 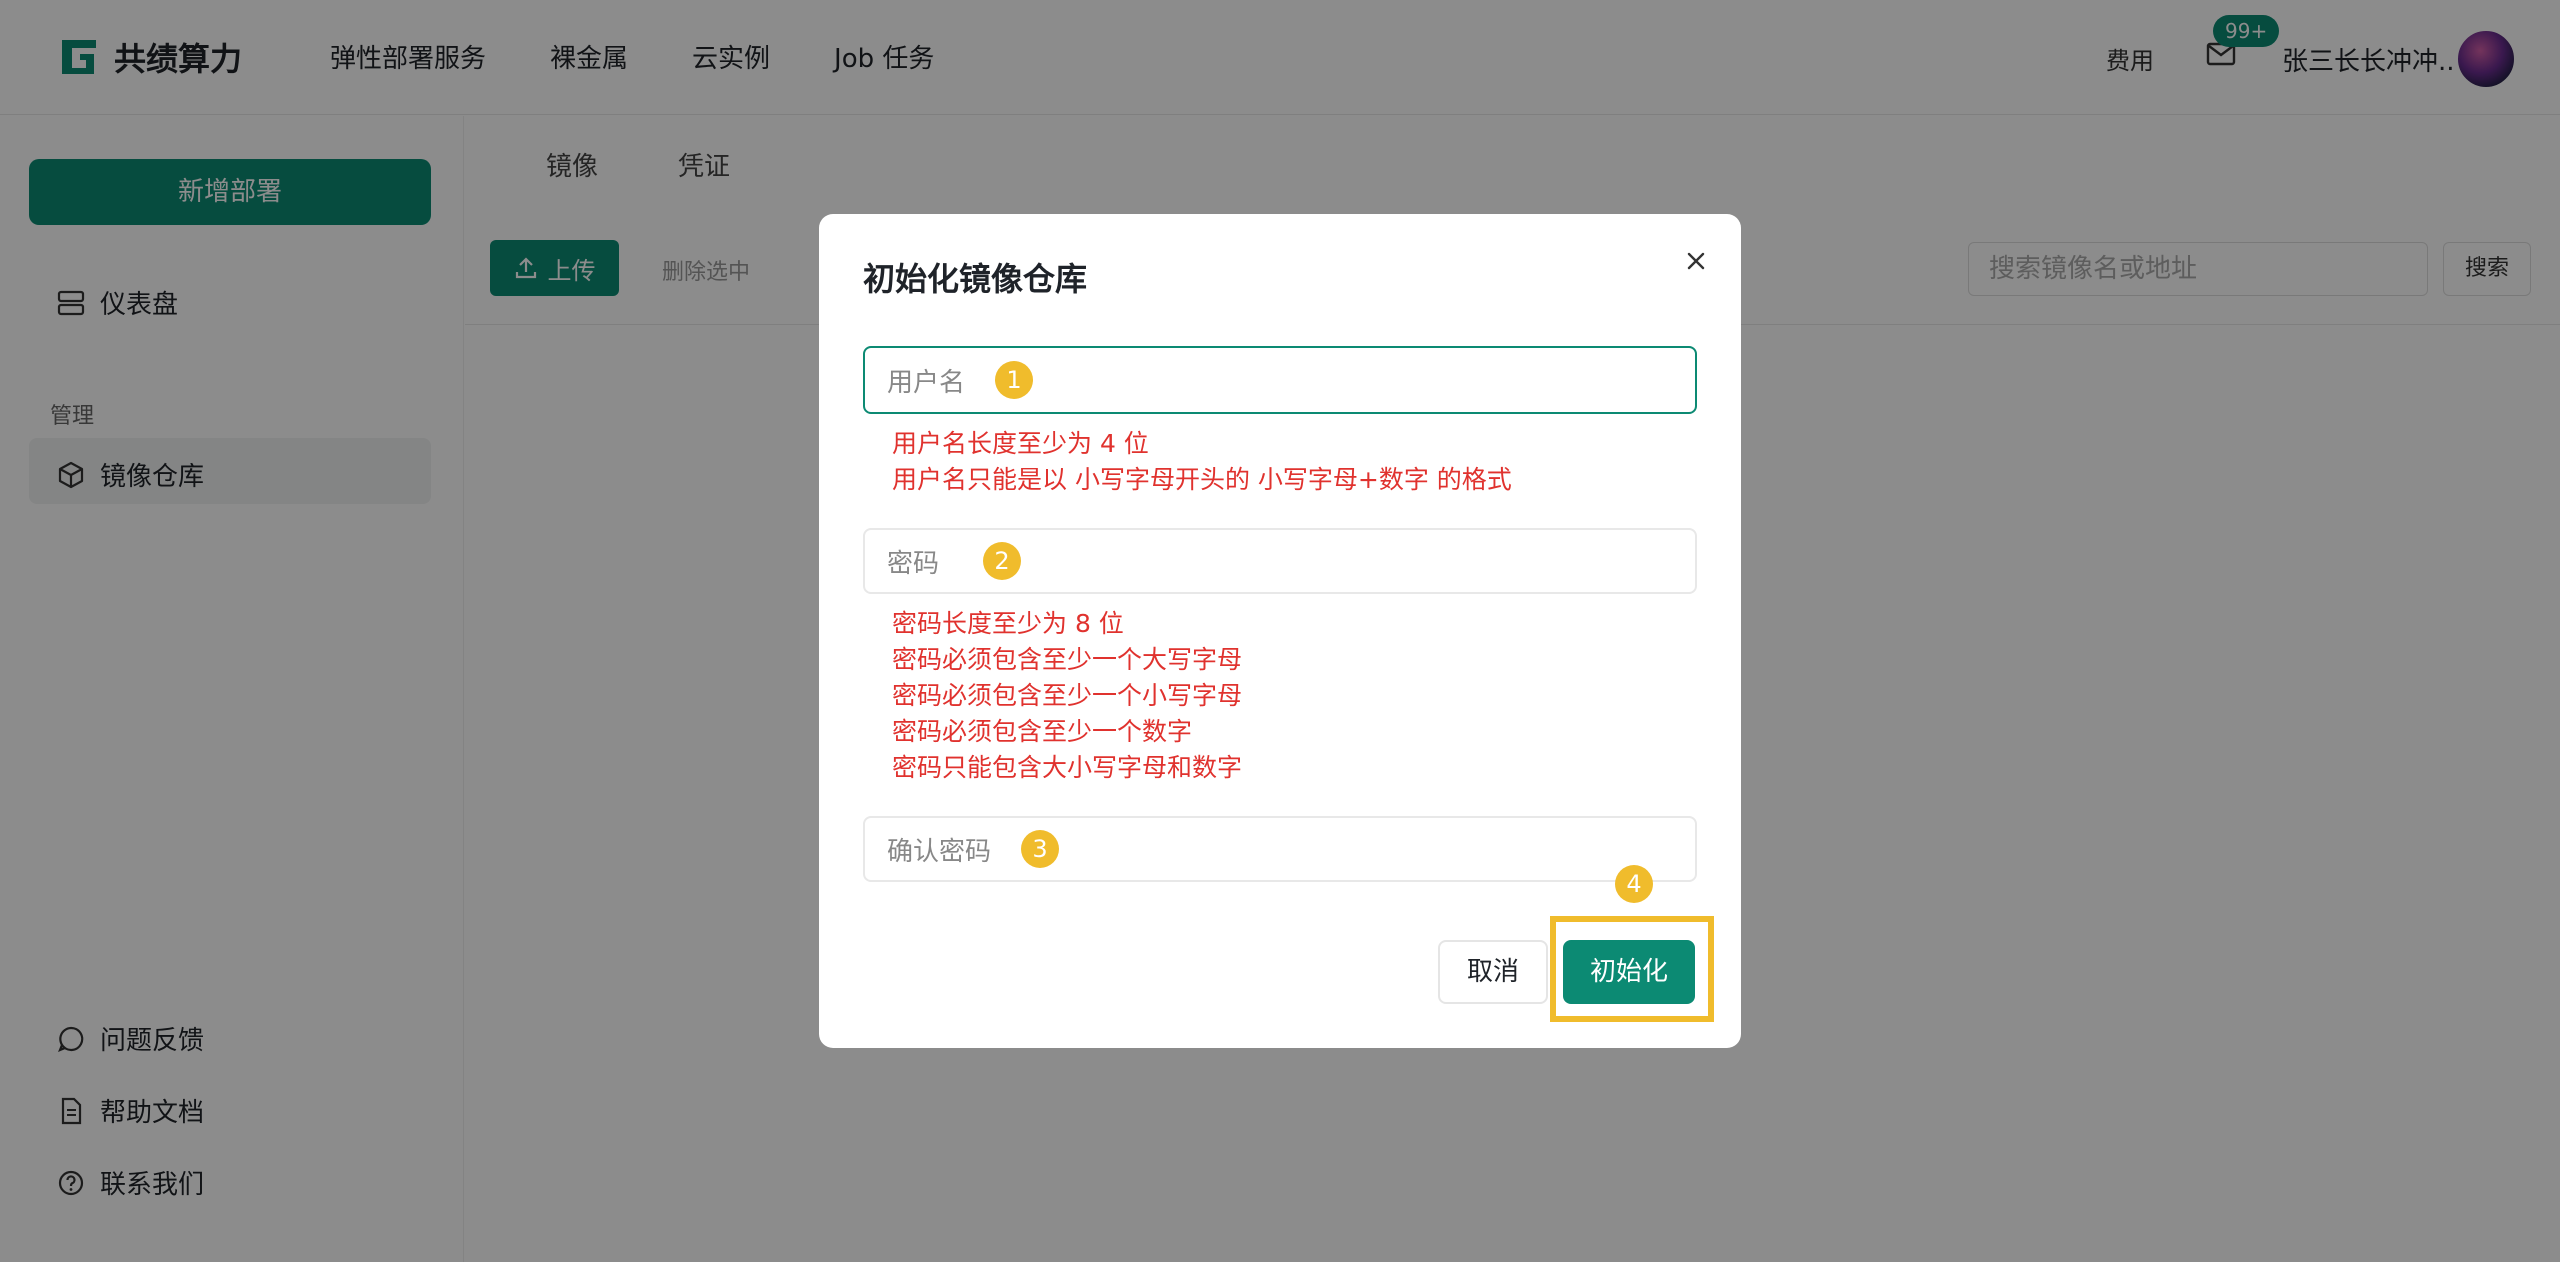 What do you see at coordinates (975, 279) in the screenshot?
I see `dialog-title: 初始化镜像仓库` at bounding box center [975, 279].